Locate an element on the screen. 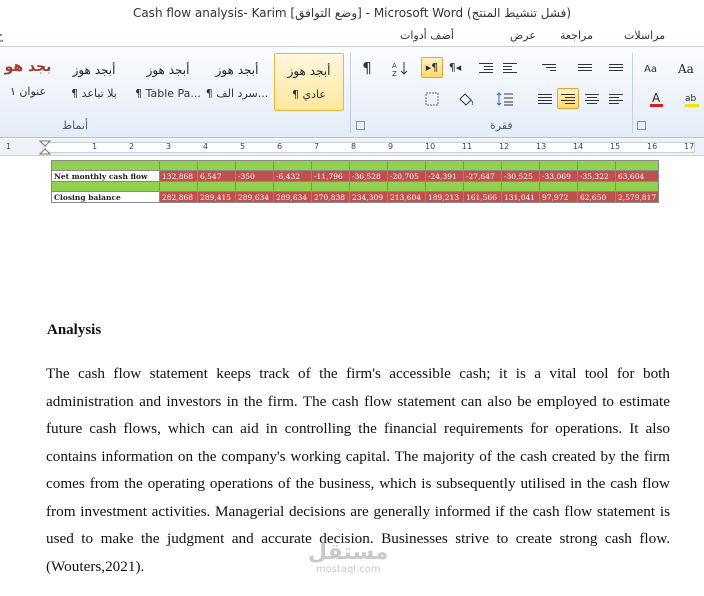  ruler-number: 15 is located at coordinates (615, 146).